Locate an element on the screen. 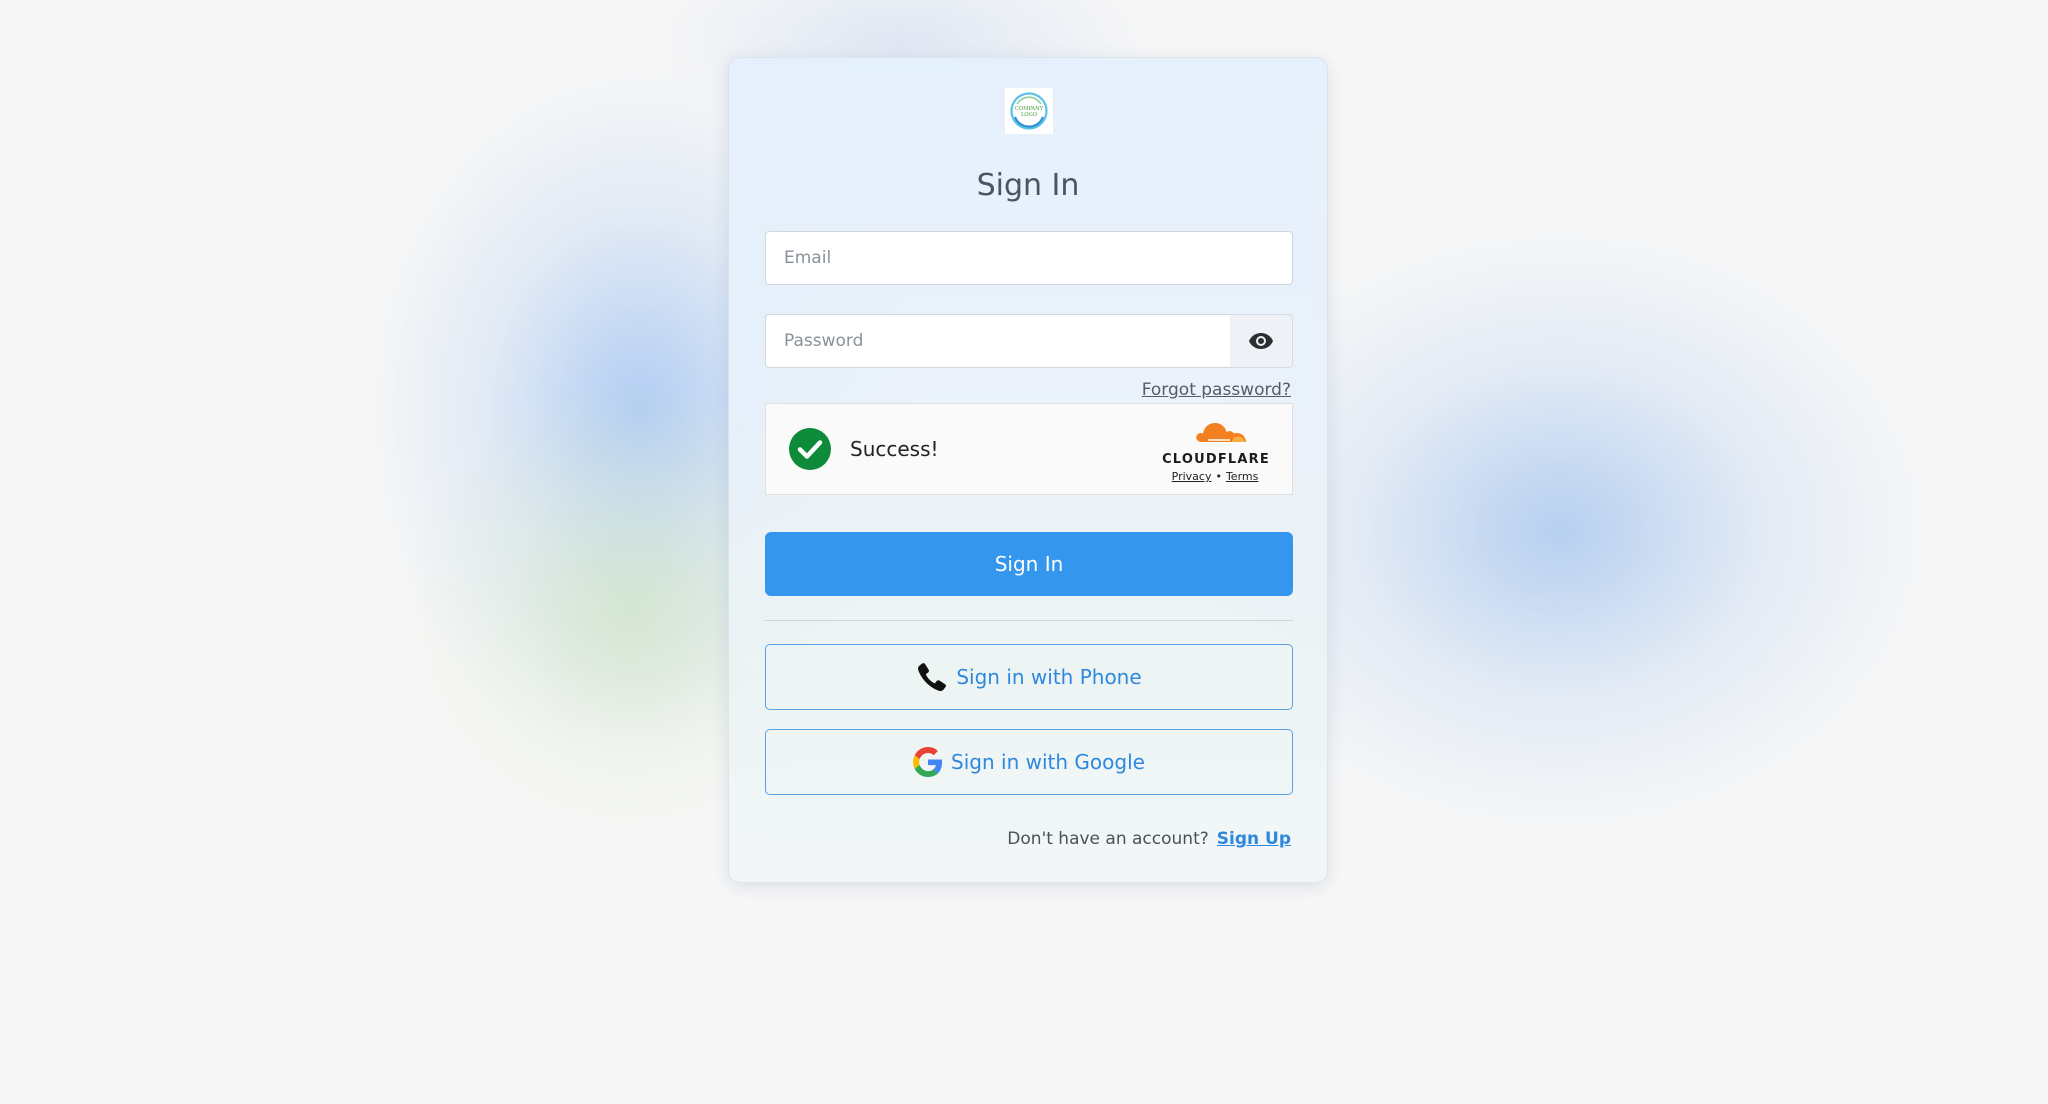 Image resolution: width=2048 pixels, height=1104 pixels. sign-in-button: Sign In is located at coordinates (1029, 564).